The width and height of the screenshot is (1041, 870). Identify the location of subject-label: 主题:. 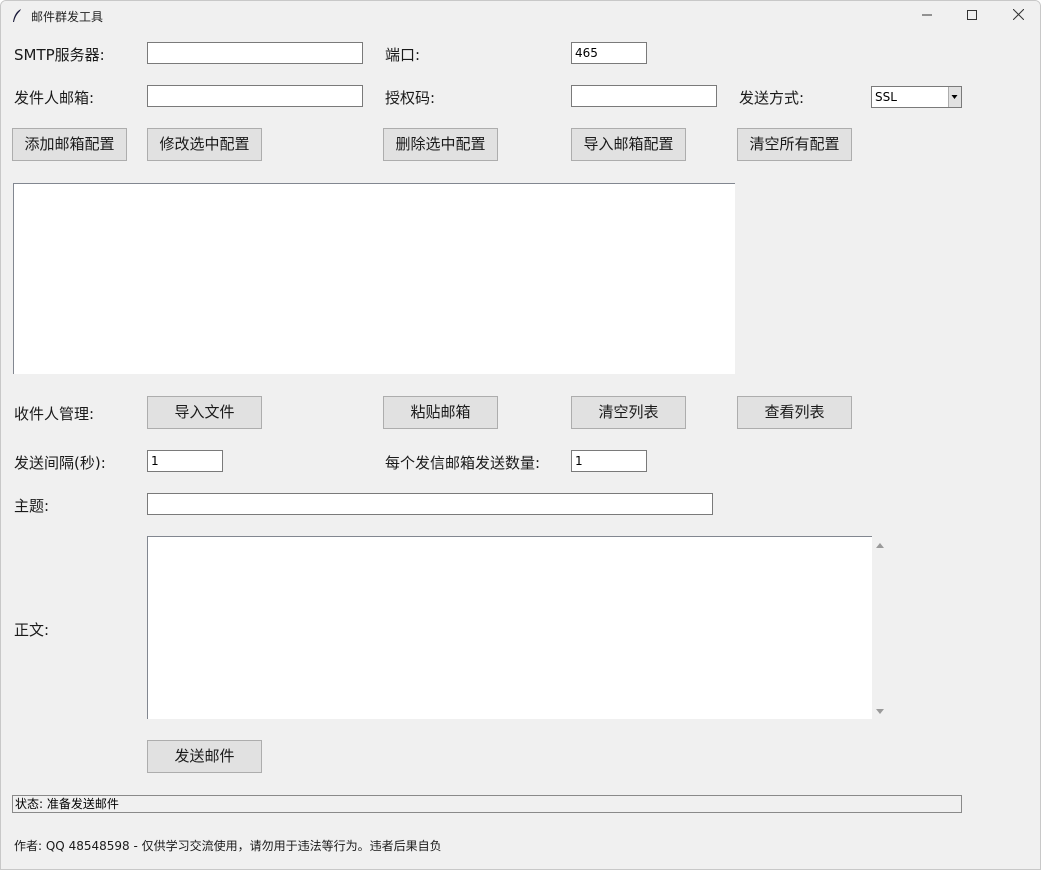
(32, 506).